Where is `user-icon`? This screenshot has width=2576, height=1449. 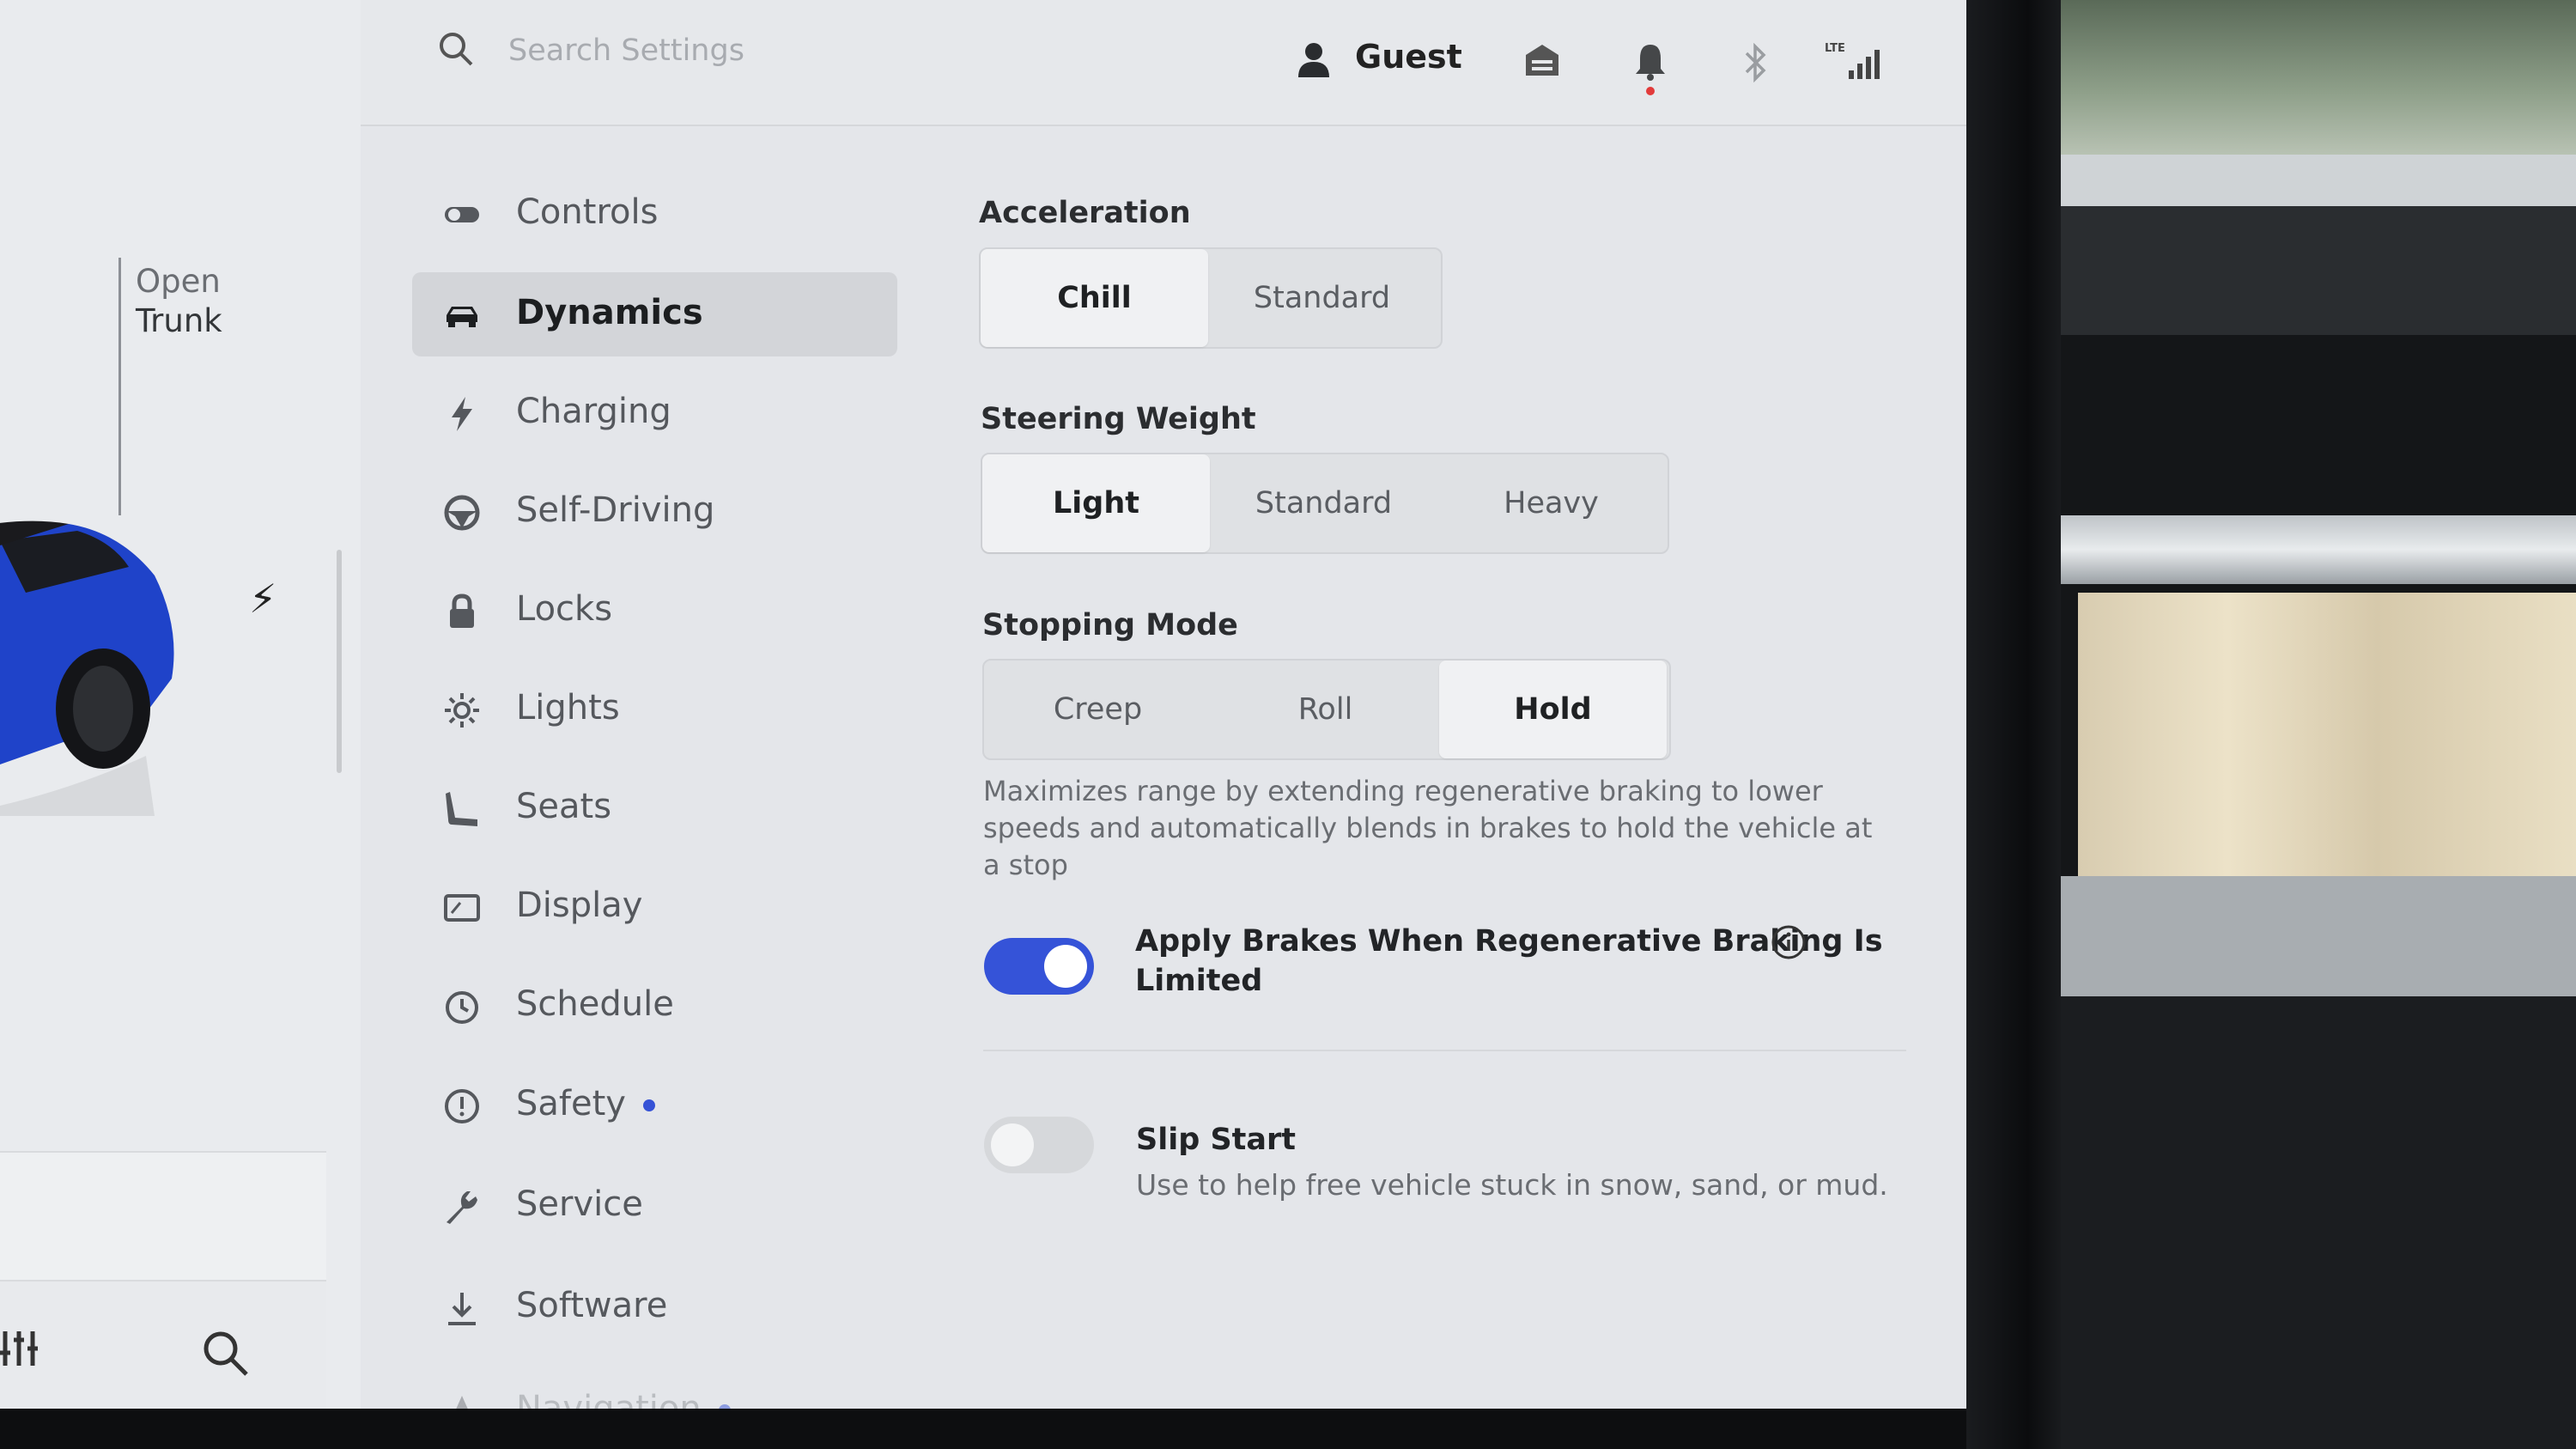 user-icon is located at coordinates (1314, 59).